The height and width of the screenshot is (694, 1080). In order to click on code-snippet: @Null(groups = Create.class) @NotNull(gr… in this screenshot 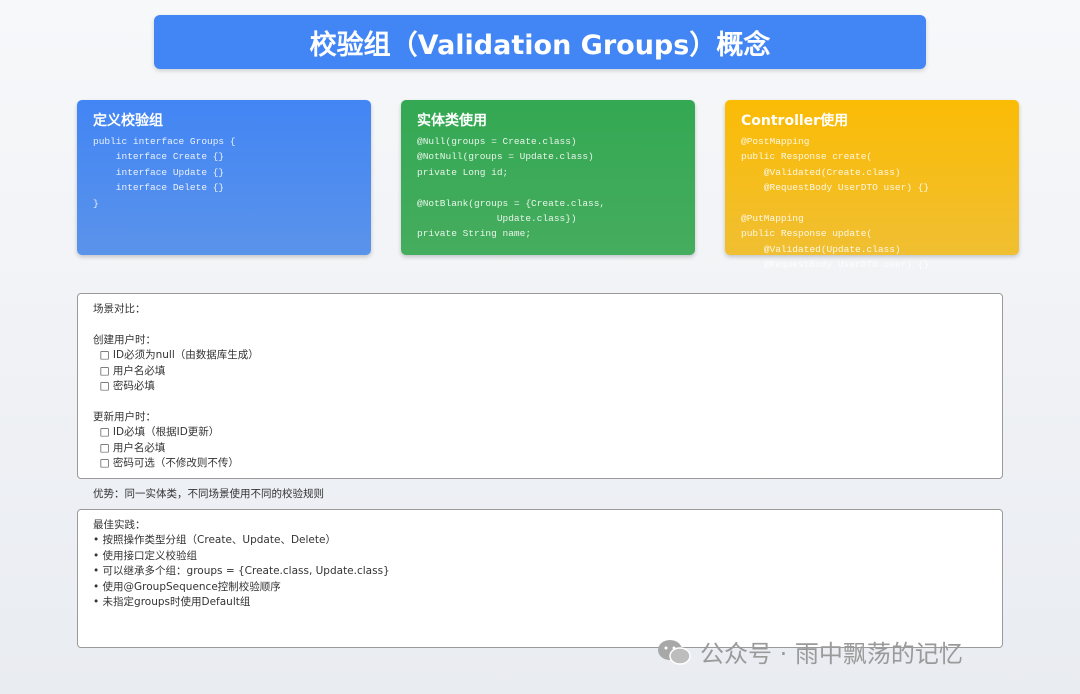, I will do `click(511, 188)`.